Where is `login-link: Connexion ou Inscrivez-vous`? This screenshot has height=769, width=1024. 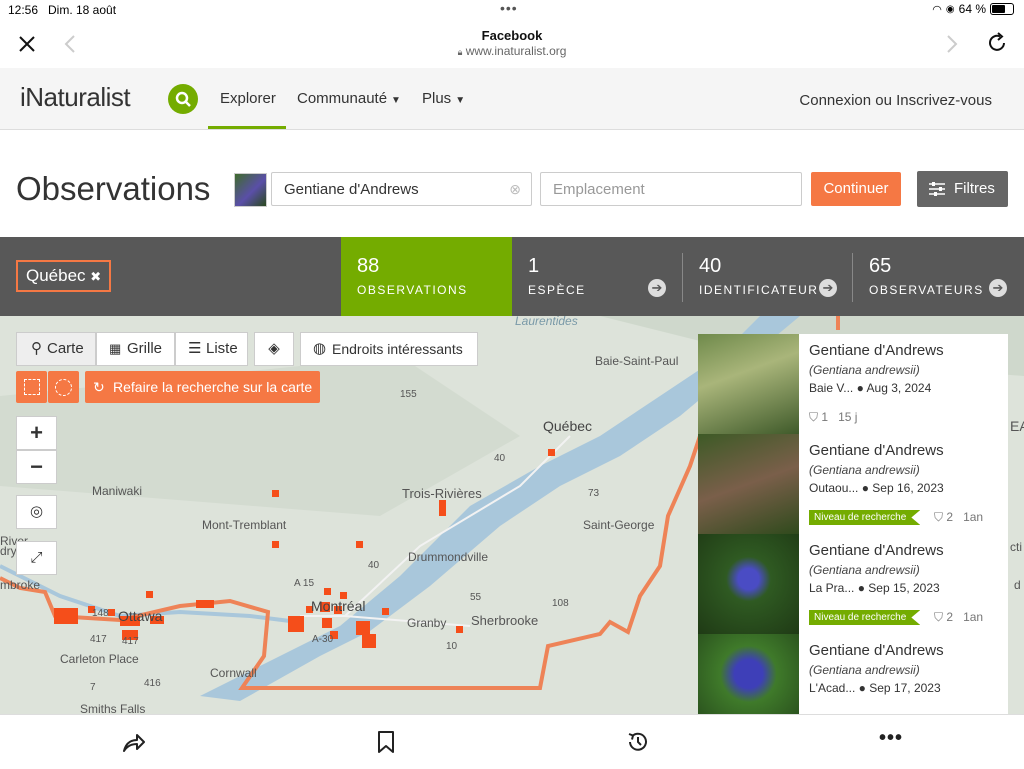 login-link: Connexion ou Inscrivez-vous is located at coordinates (895, 100).